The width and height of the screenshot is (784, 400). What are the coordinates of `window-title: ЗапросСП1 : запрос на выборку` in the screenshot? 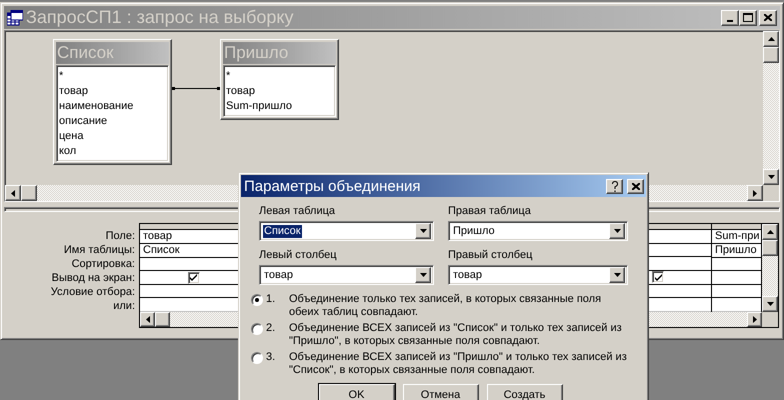 It's located at (160, 17).